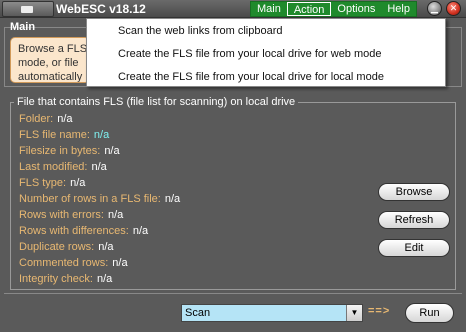  I want to click on menu-options: Options, so click(356, 9).